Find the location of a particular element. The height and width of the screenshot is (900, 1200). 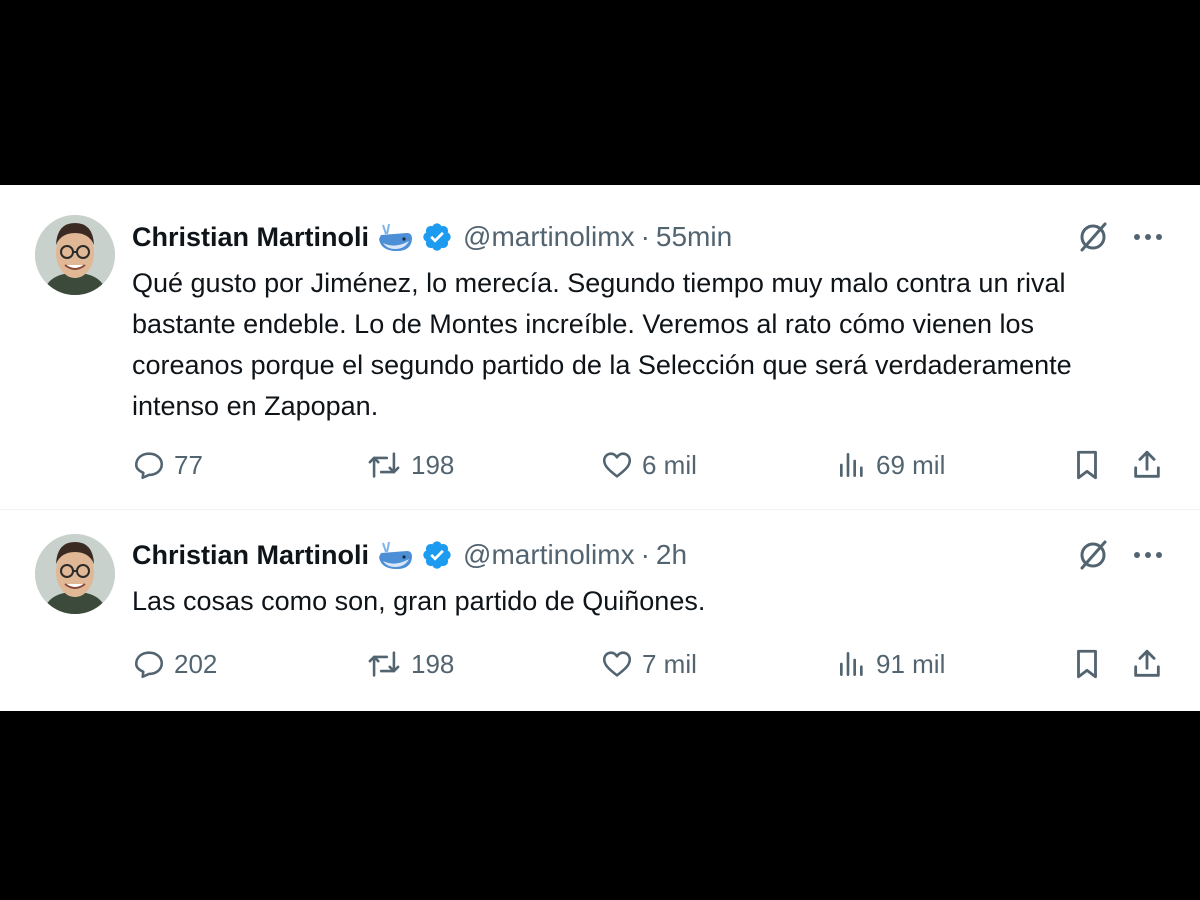

views-button: 69 mil is located at coordinates (890, 465).